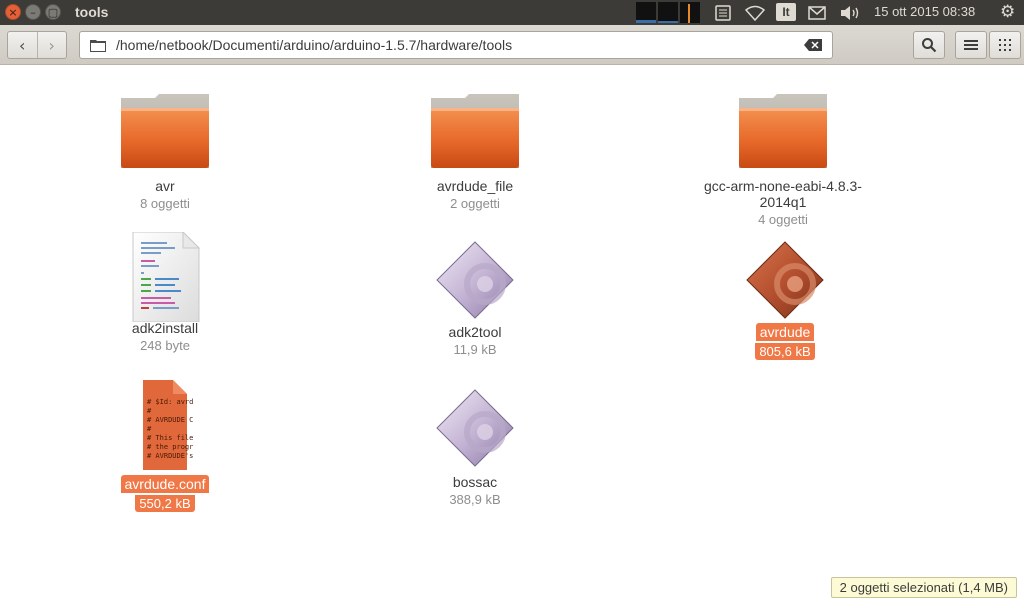  Describe the element at coordinates (475, 186) in the screenshot. I see `file-name: avrdude_file` at that location.